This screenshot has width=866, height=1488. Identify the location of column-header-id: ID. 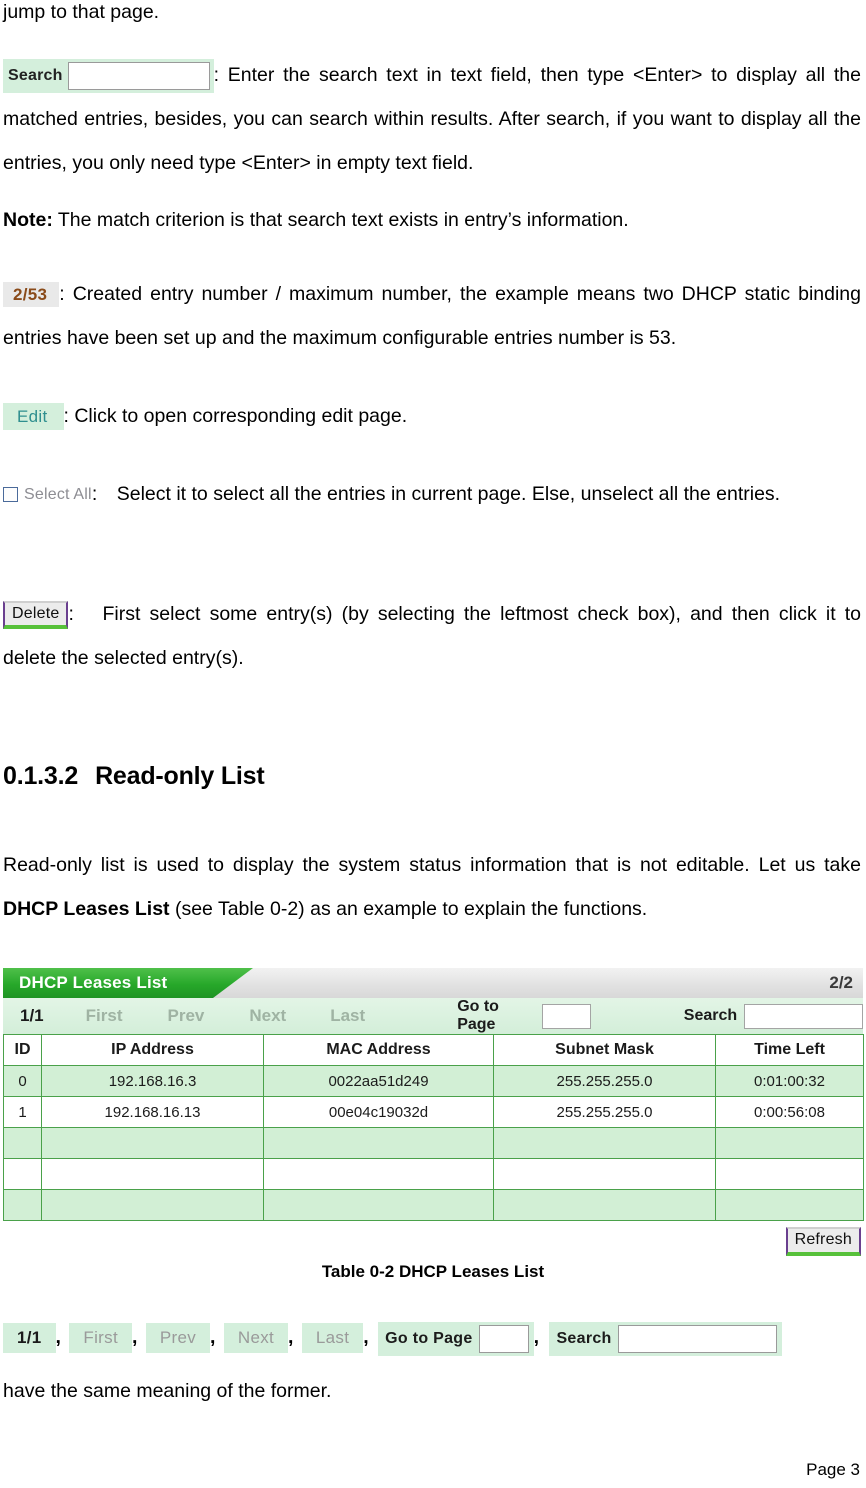
(22, 1050).